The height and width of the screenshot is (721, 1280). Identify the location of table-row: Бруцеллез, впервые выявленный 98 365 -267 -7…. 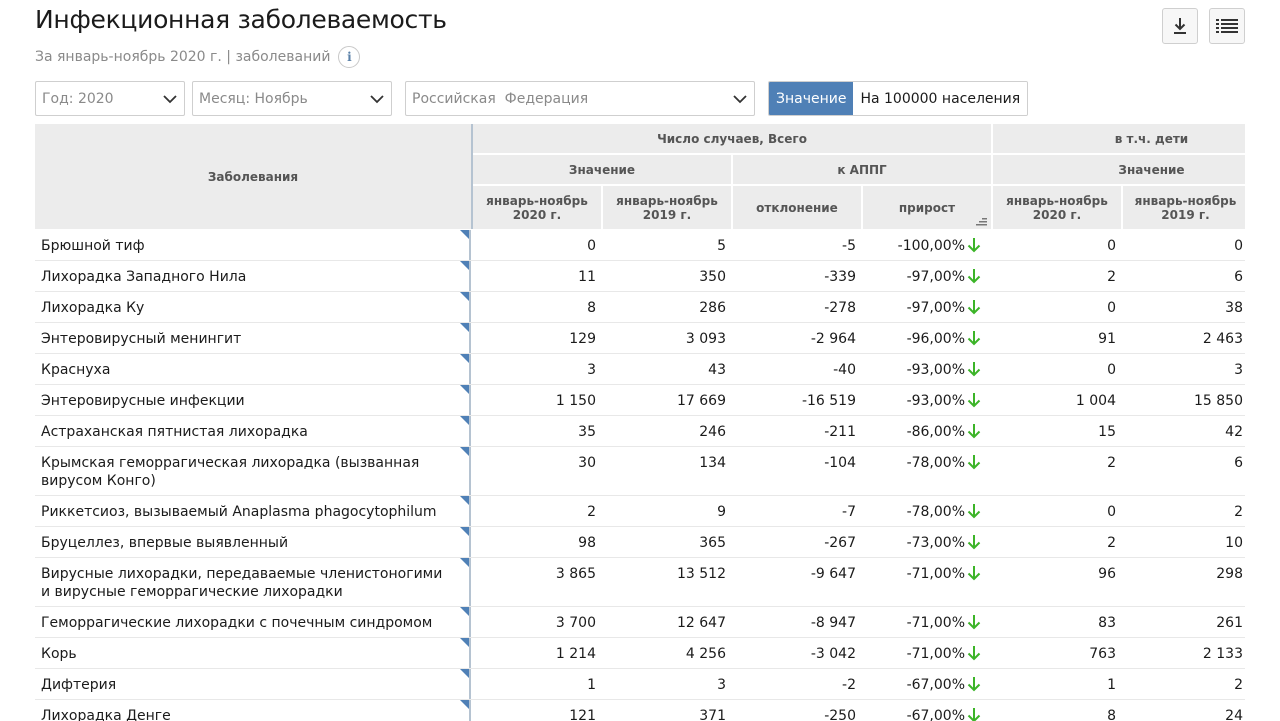
(640, 542).